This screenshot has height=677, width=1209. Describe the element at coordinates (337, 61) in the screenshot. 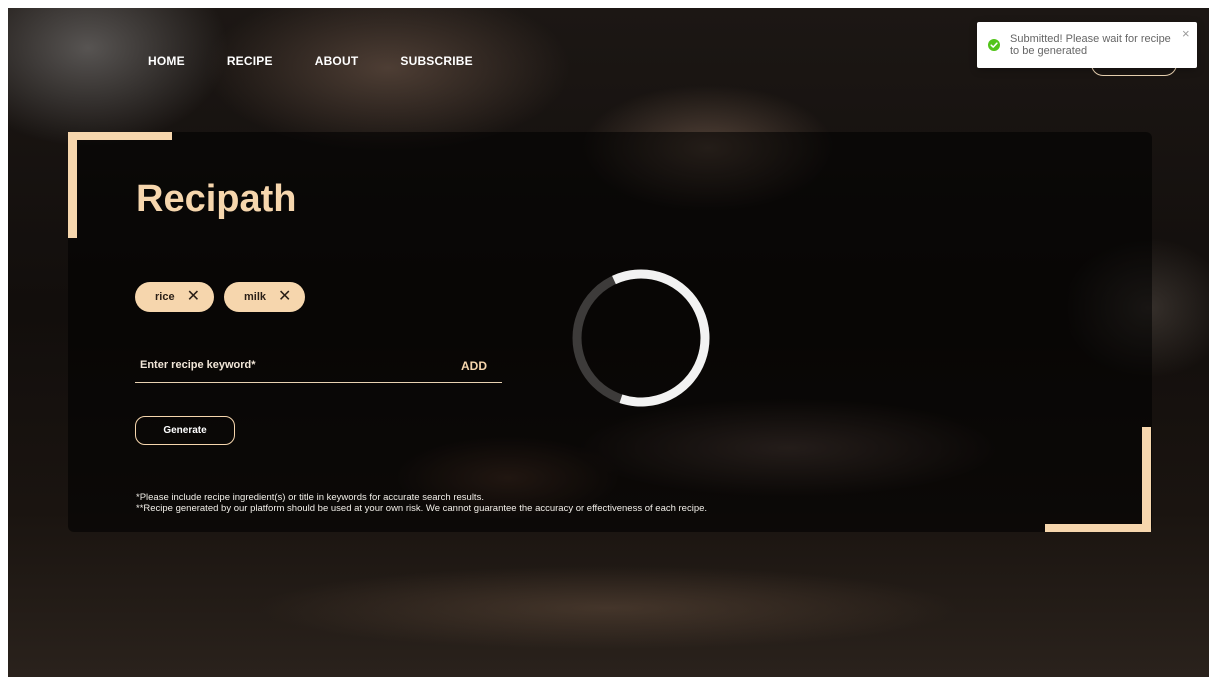

I see `nav-about: ABOUT` at that location.